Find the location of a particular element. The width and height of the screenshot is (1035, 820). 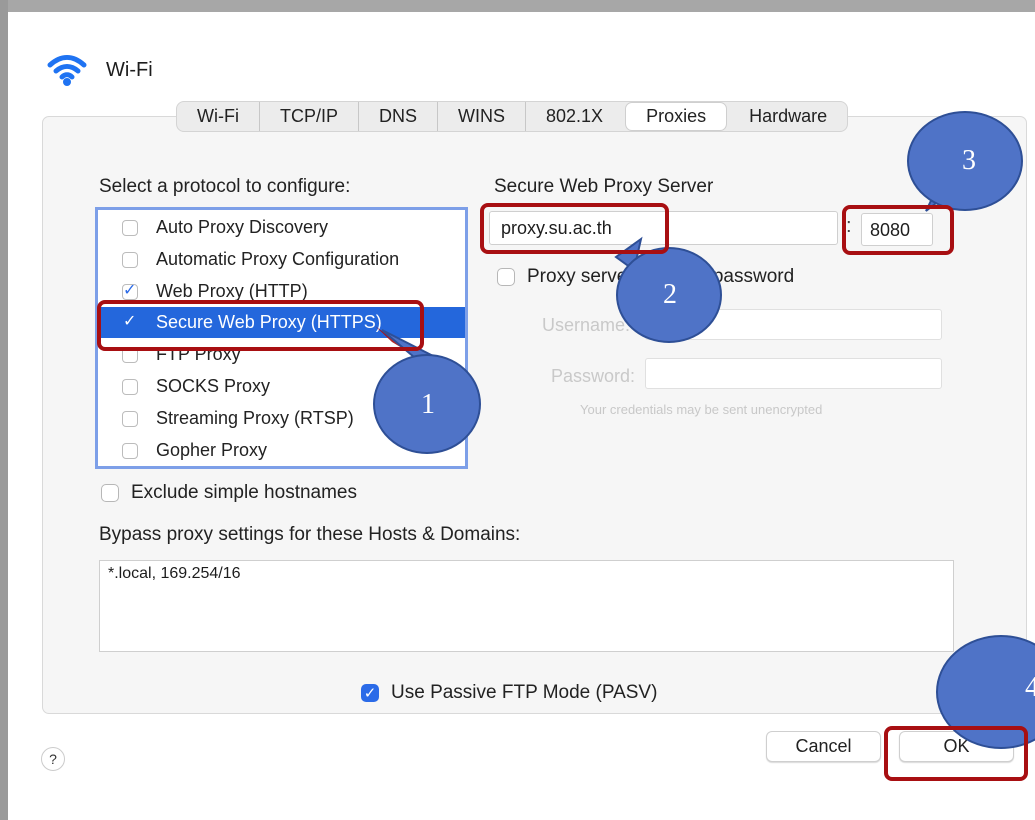

help-button: ? is located at coordinates (53, 759).